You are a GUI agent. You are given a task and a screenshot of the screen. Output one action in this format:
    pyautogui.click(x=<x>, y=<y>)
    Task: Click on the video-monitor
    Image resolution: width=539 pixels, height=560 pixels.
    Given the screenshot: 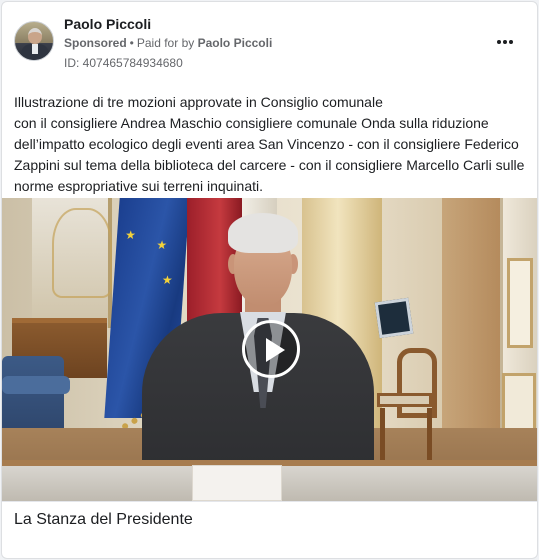 What is the action you would take?
    pyautogui.click(x=394, y=318)
    